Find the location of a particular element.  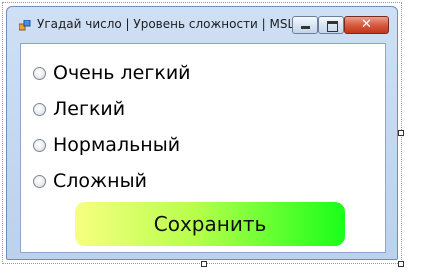

resize-handle-right is located at coordinates (401, 133).